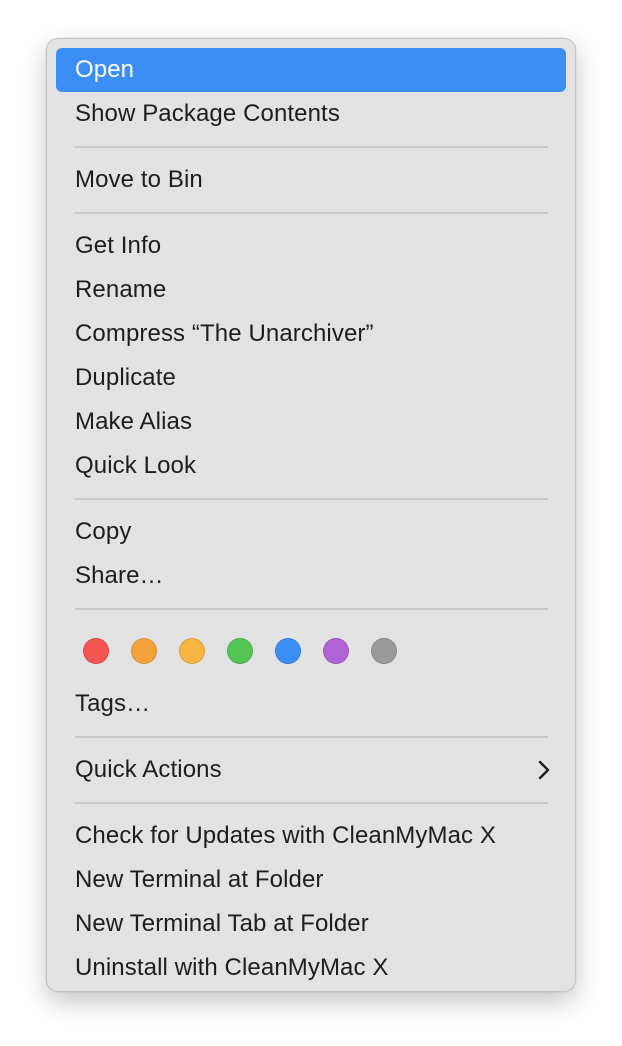  Describe the element at coordinates (311, 968) in the screenshot. I see `menu-item-uninstall-cleanmymac: Uninstall with CleanMyMac X` at that location.